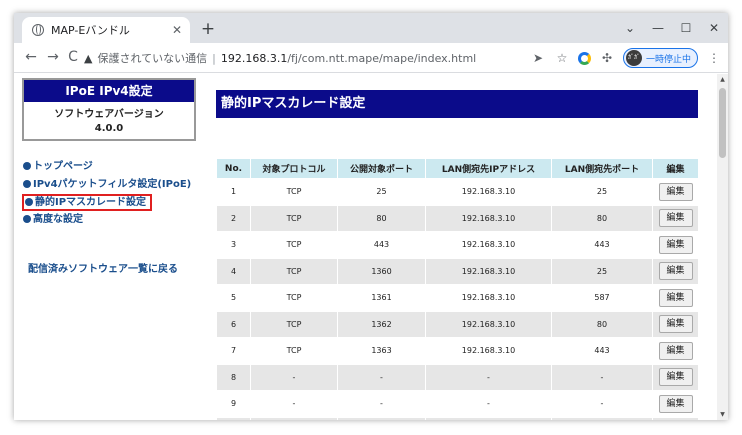  What do you see at coordinates (233, 377) in the screenshot?
I see `table-cell: 8` at bounding box center [233, 377].